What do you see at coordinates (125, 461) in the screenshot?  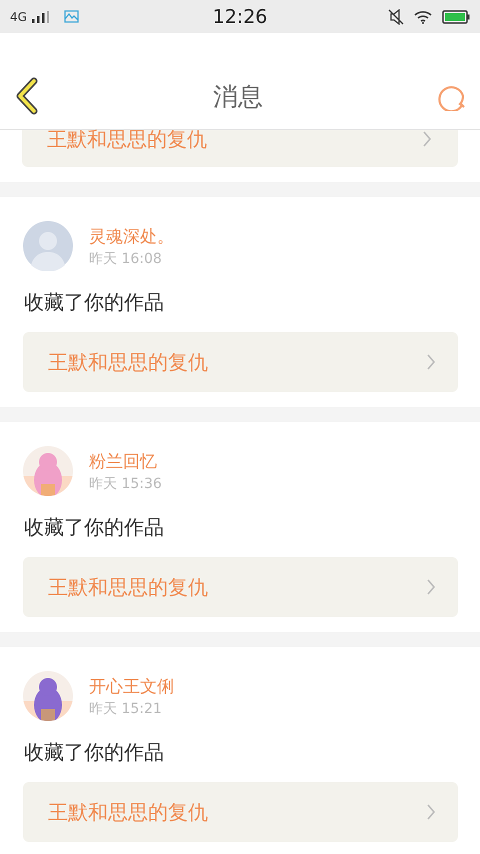 I see `user-name: 粉兰回忆` at bounding box center [125, 461].